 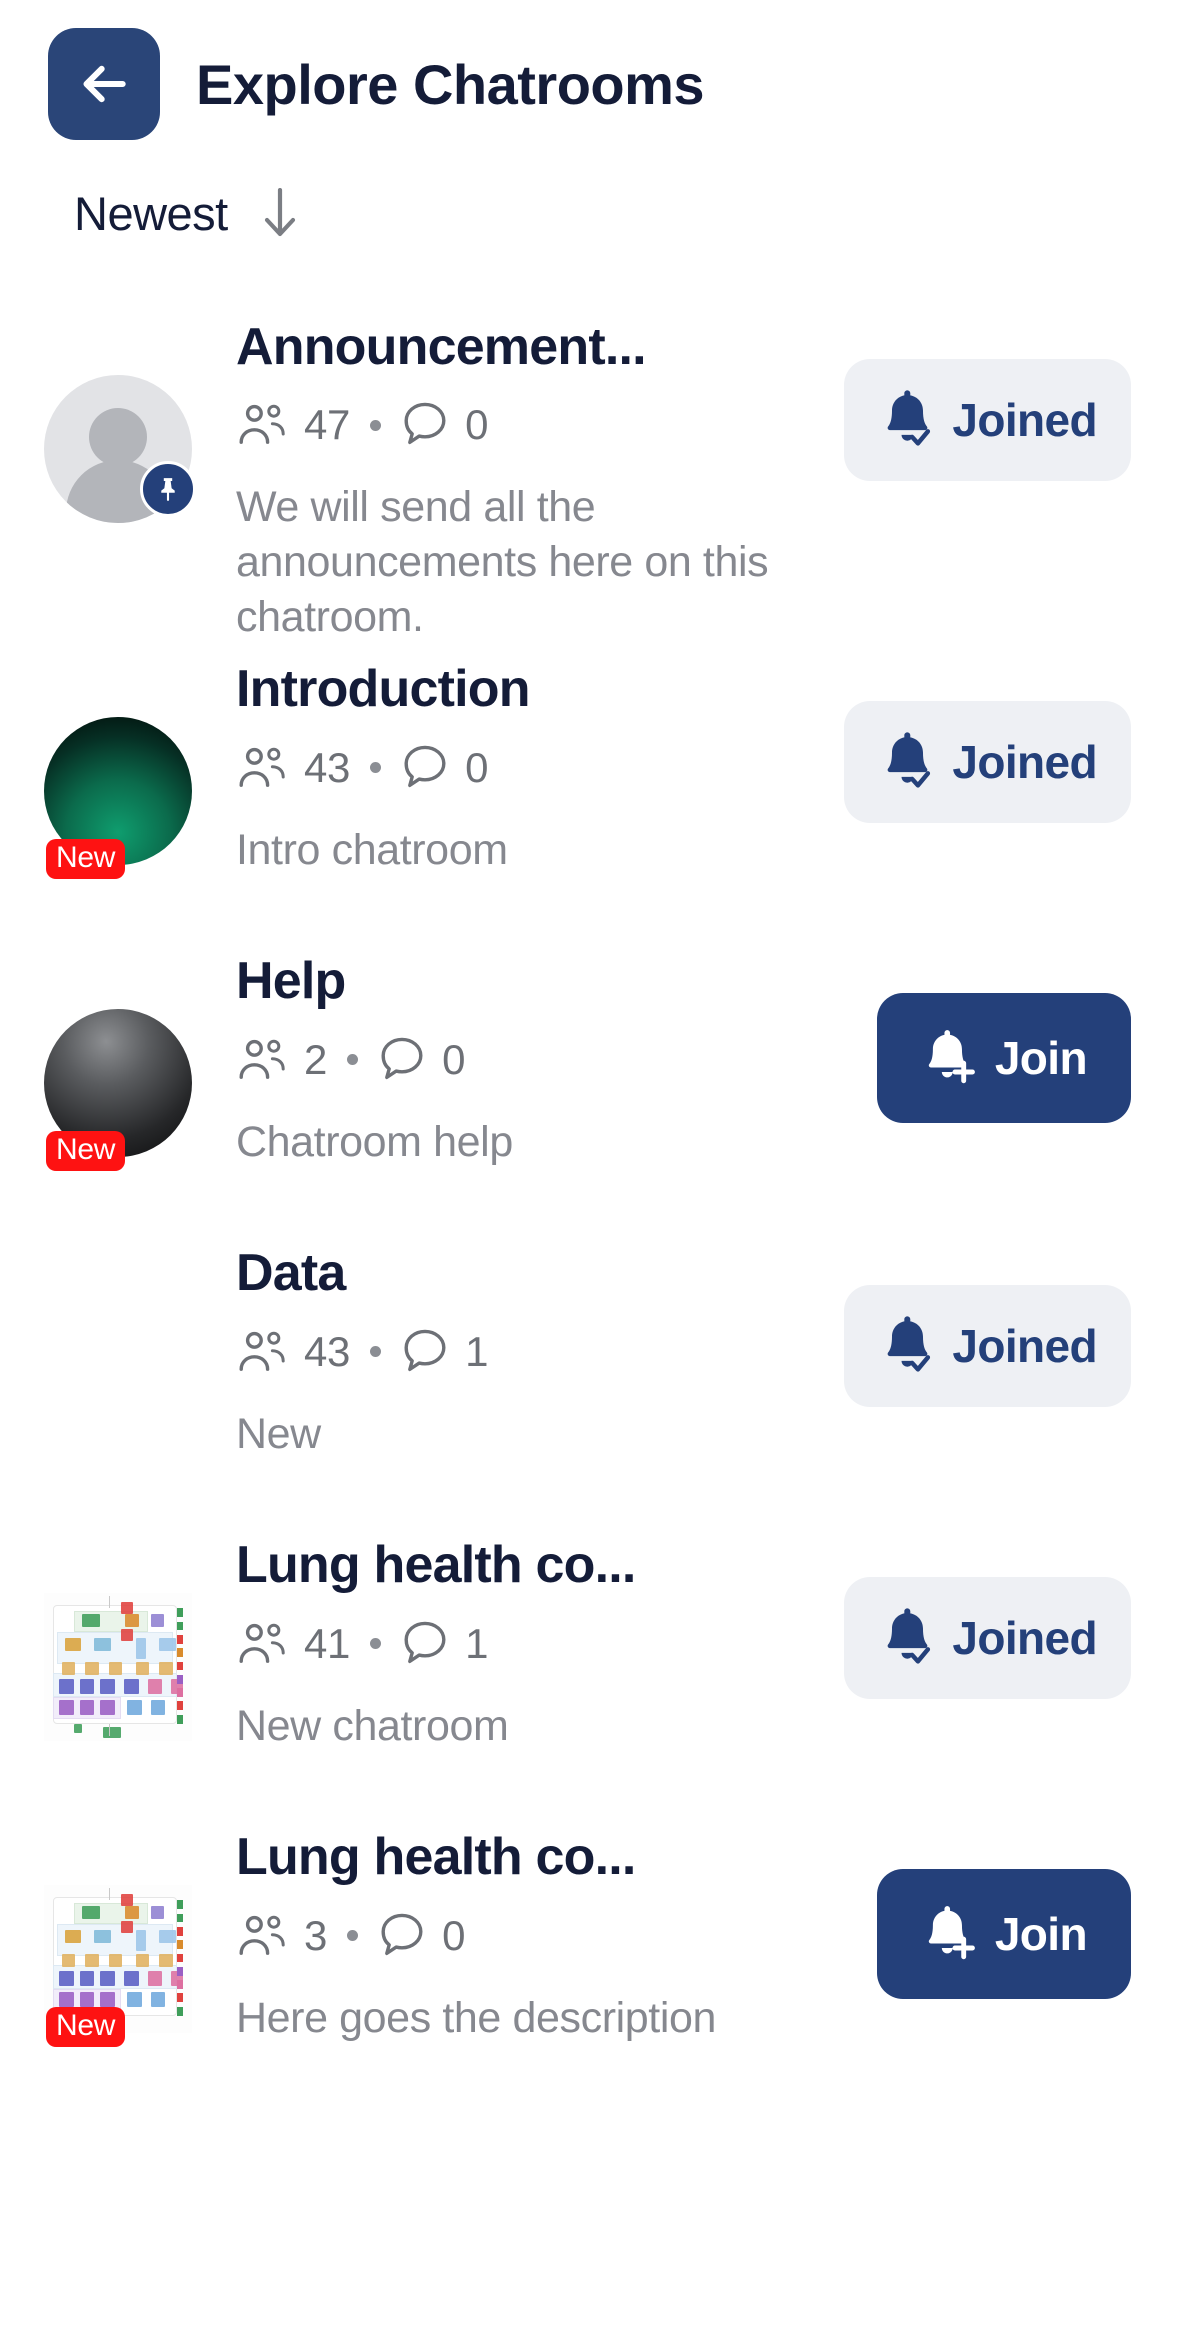 I want to click on chatroom-name: Data, so click(x=291, y=1273).